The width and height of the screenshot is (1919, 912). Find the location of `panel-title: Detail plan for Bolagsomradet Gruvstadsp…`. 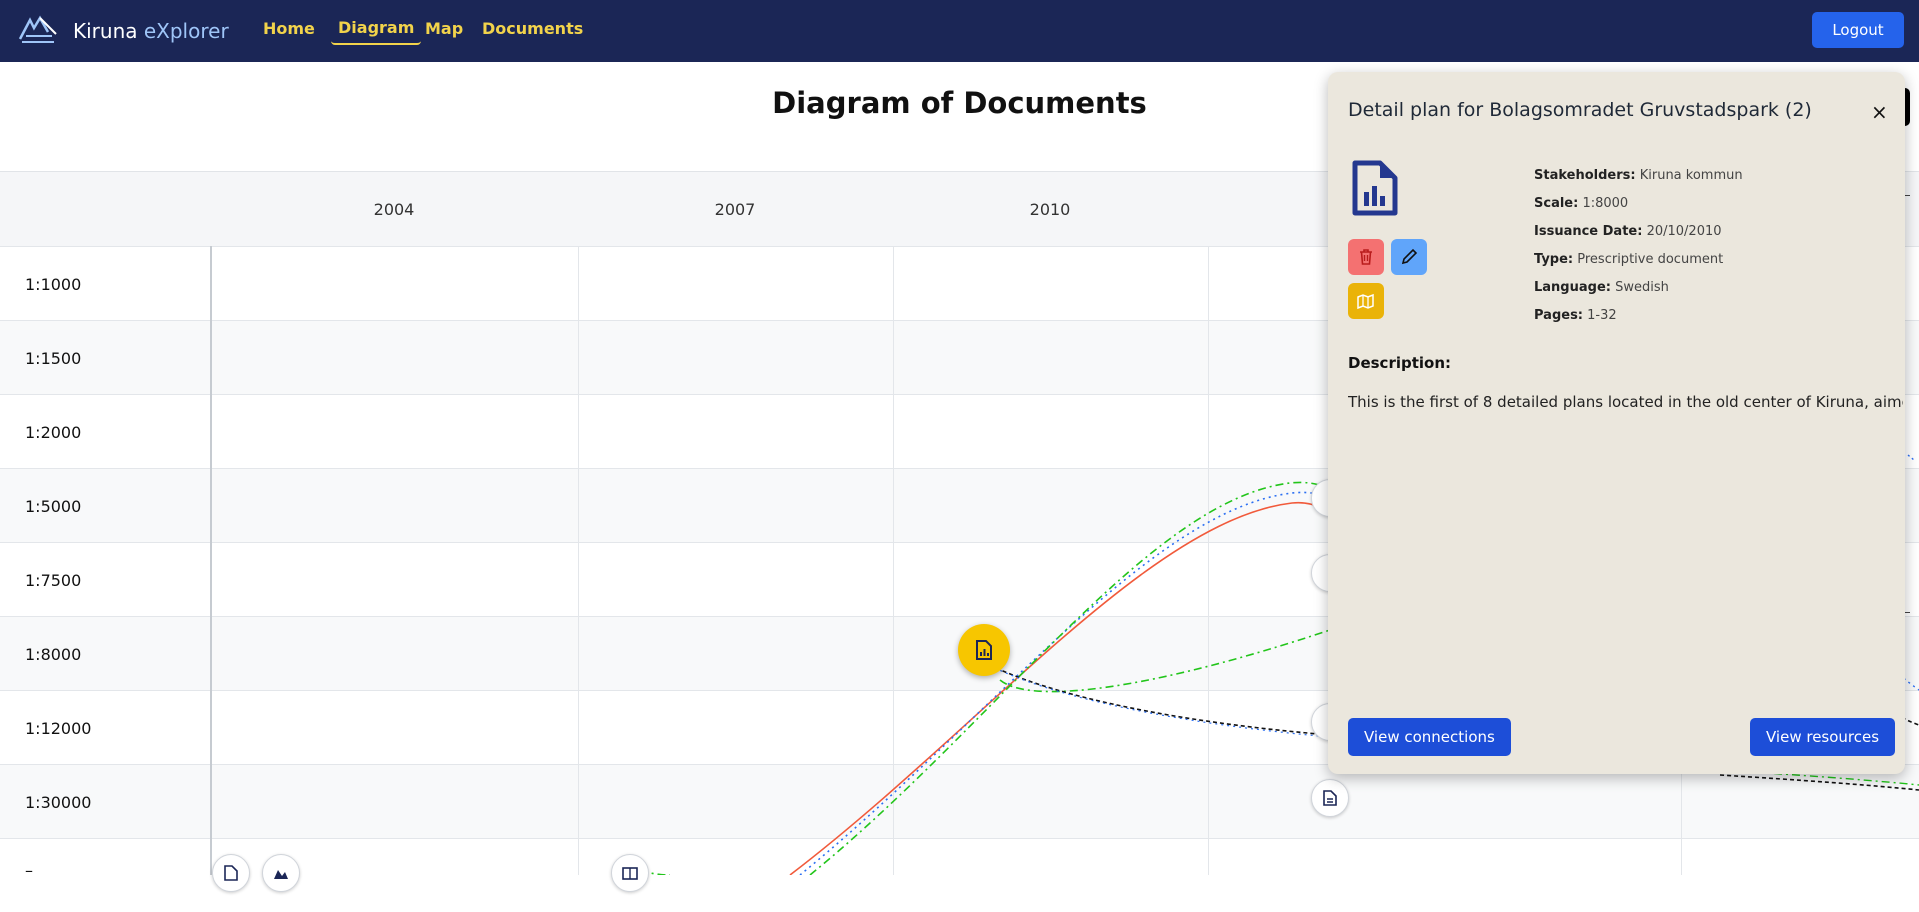

panel-title: Detail plan for Bolagsomradet Gruvstadsp… is located at coordinates (1580, 110).